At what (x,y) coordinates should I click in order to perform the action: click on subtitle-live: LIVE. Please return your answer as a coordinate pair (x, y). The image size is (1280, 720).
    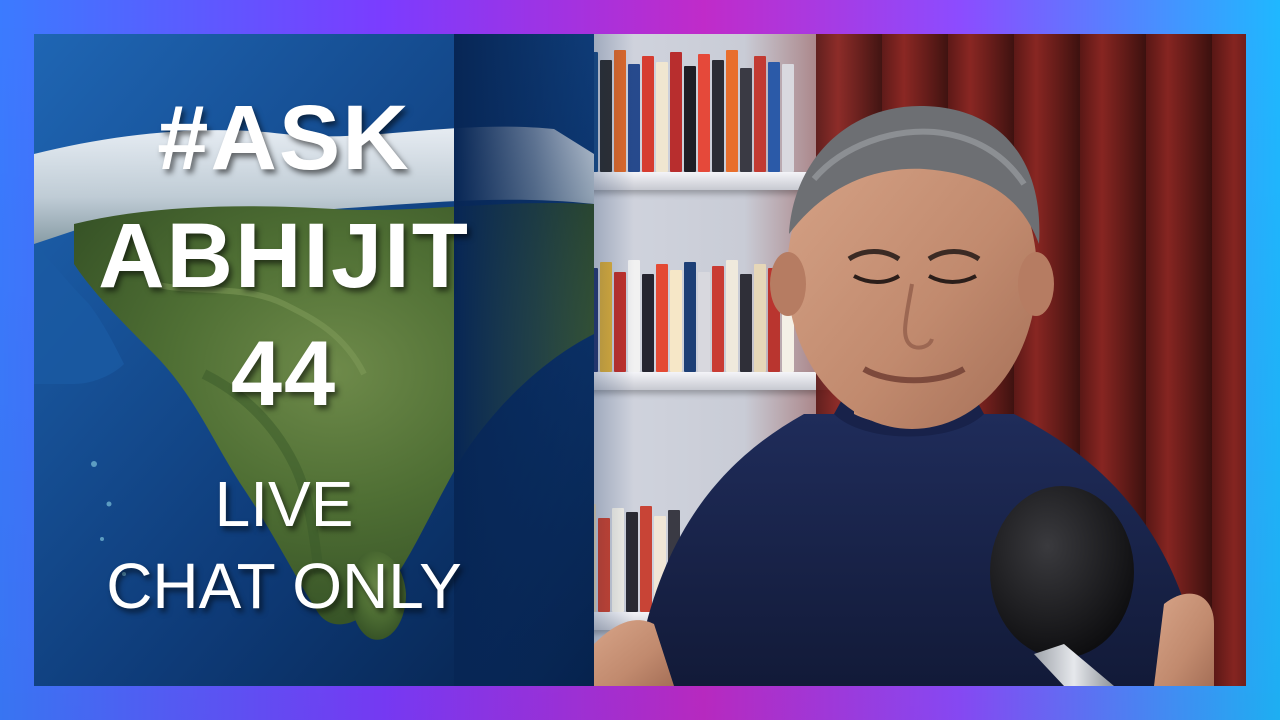
    Looking at the image, I should click on (284, 504).